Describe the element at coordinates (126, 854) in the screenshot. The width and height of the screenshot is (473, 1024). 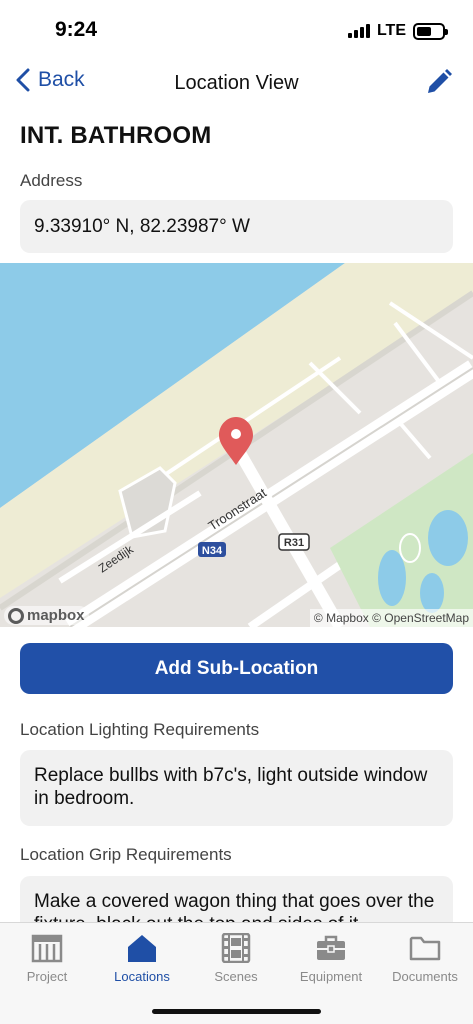
I see `grip-label: Location Grip Requirements` at that location.